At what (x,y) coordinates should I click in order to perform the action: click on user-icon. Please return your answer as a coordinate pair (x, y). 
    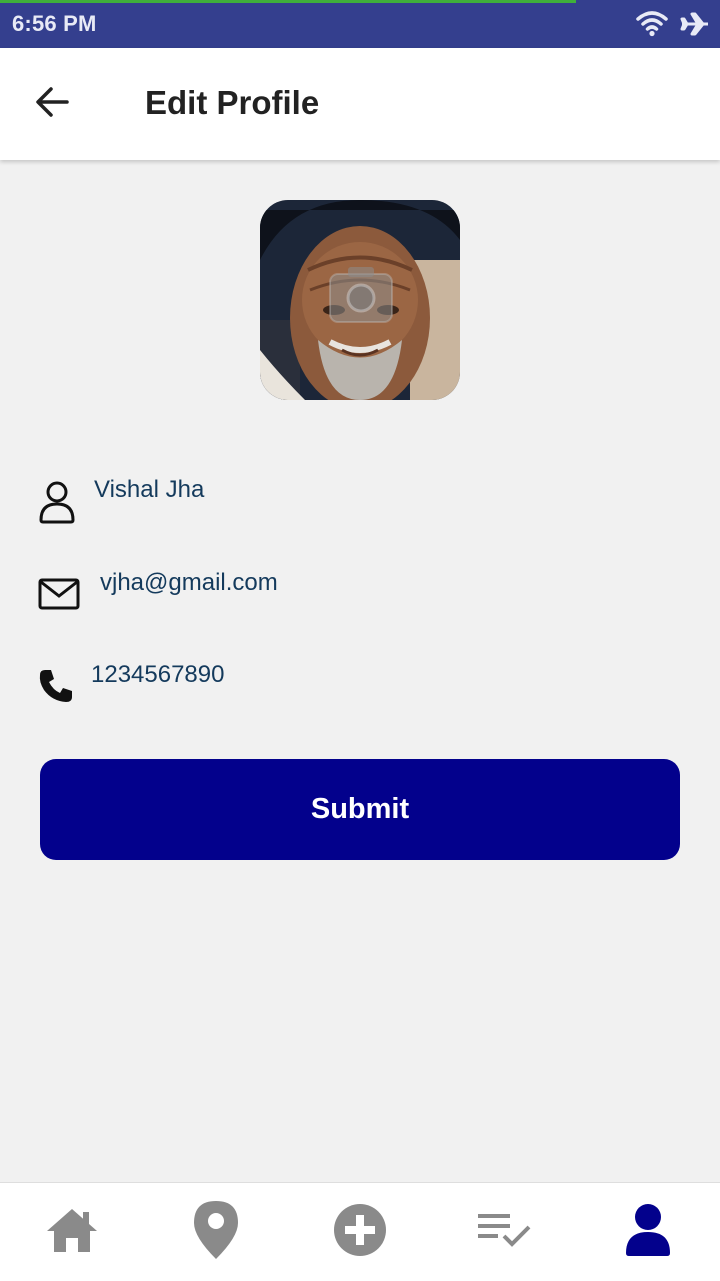
    Looking at the image, I should click on (57, 504).